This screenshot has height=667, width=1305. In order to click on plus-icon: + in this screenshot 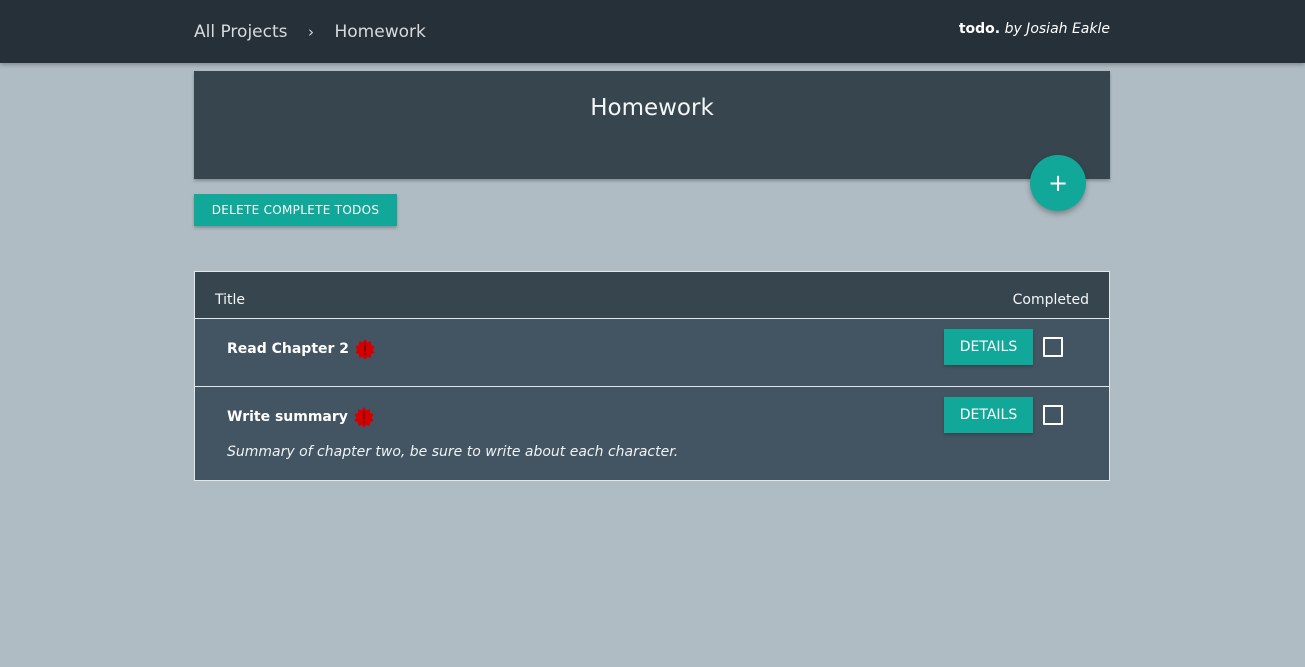, I will do `click(1058, 183)`.